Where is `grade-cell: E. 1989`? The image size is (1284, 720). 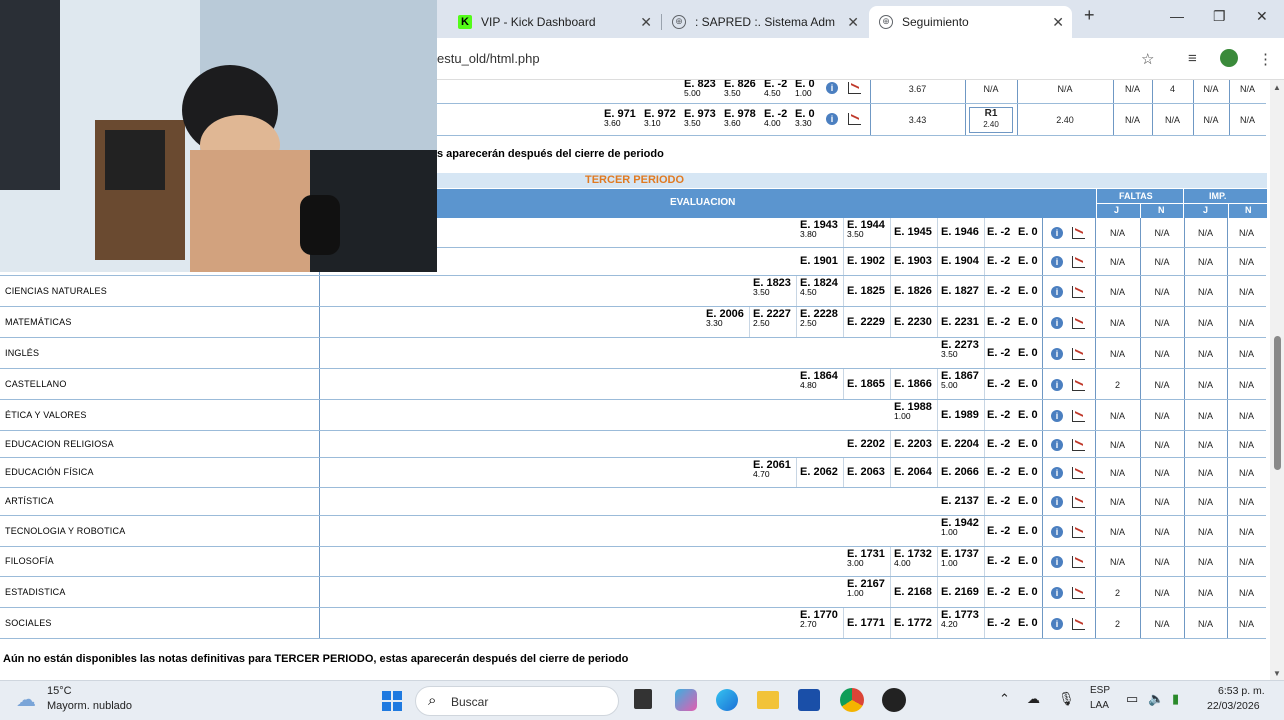
grade-cell: E. 1989 is located at coordinates (960, 415).